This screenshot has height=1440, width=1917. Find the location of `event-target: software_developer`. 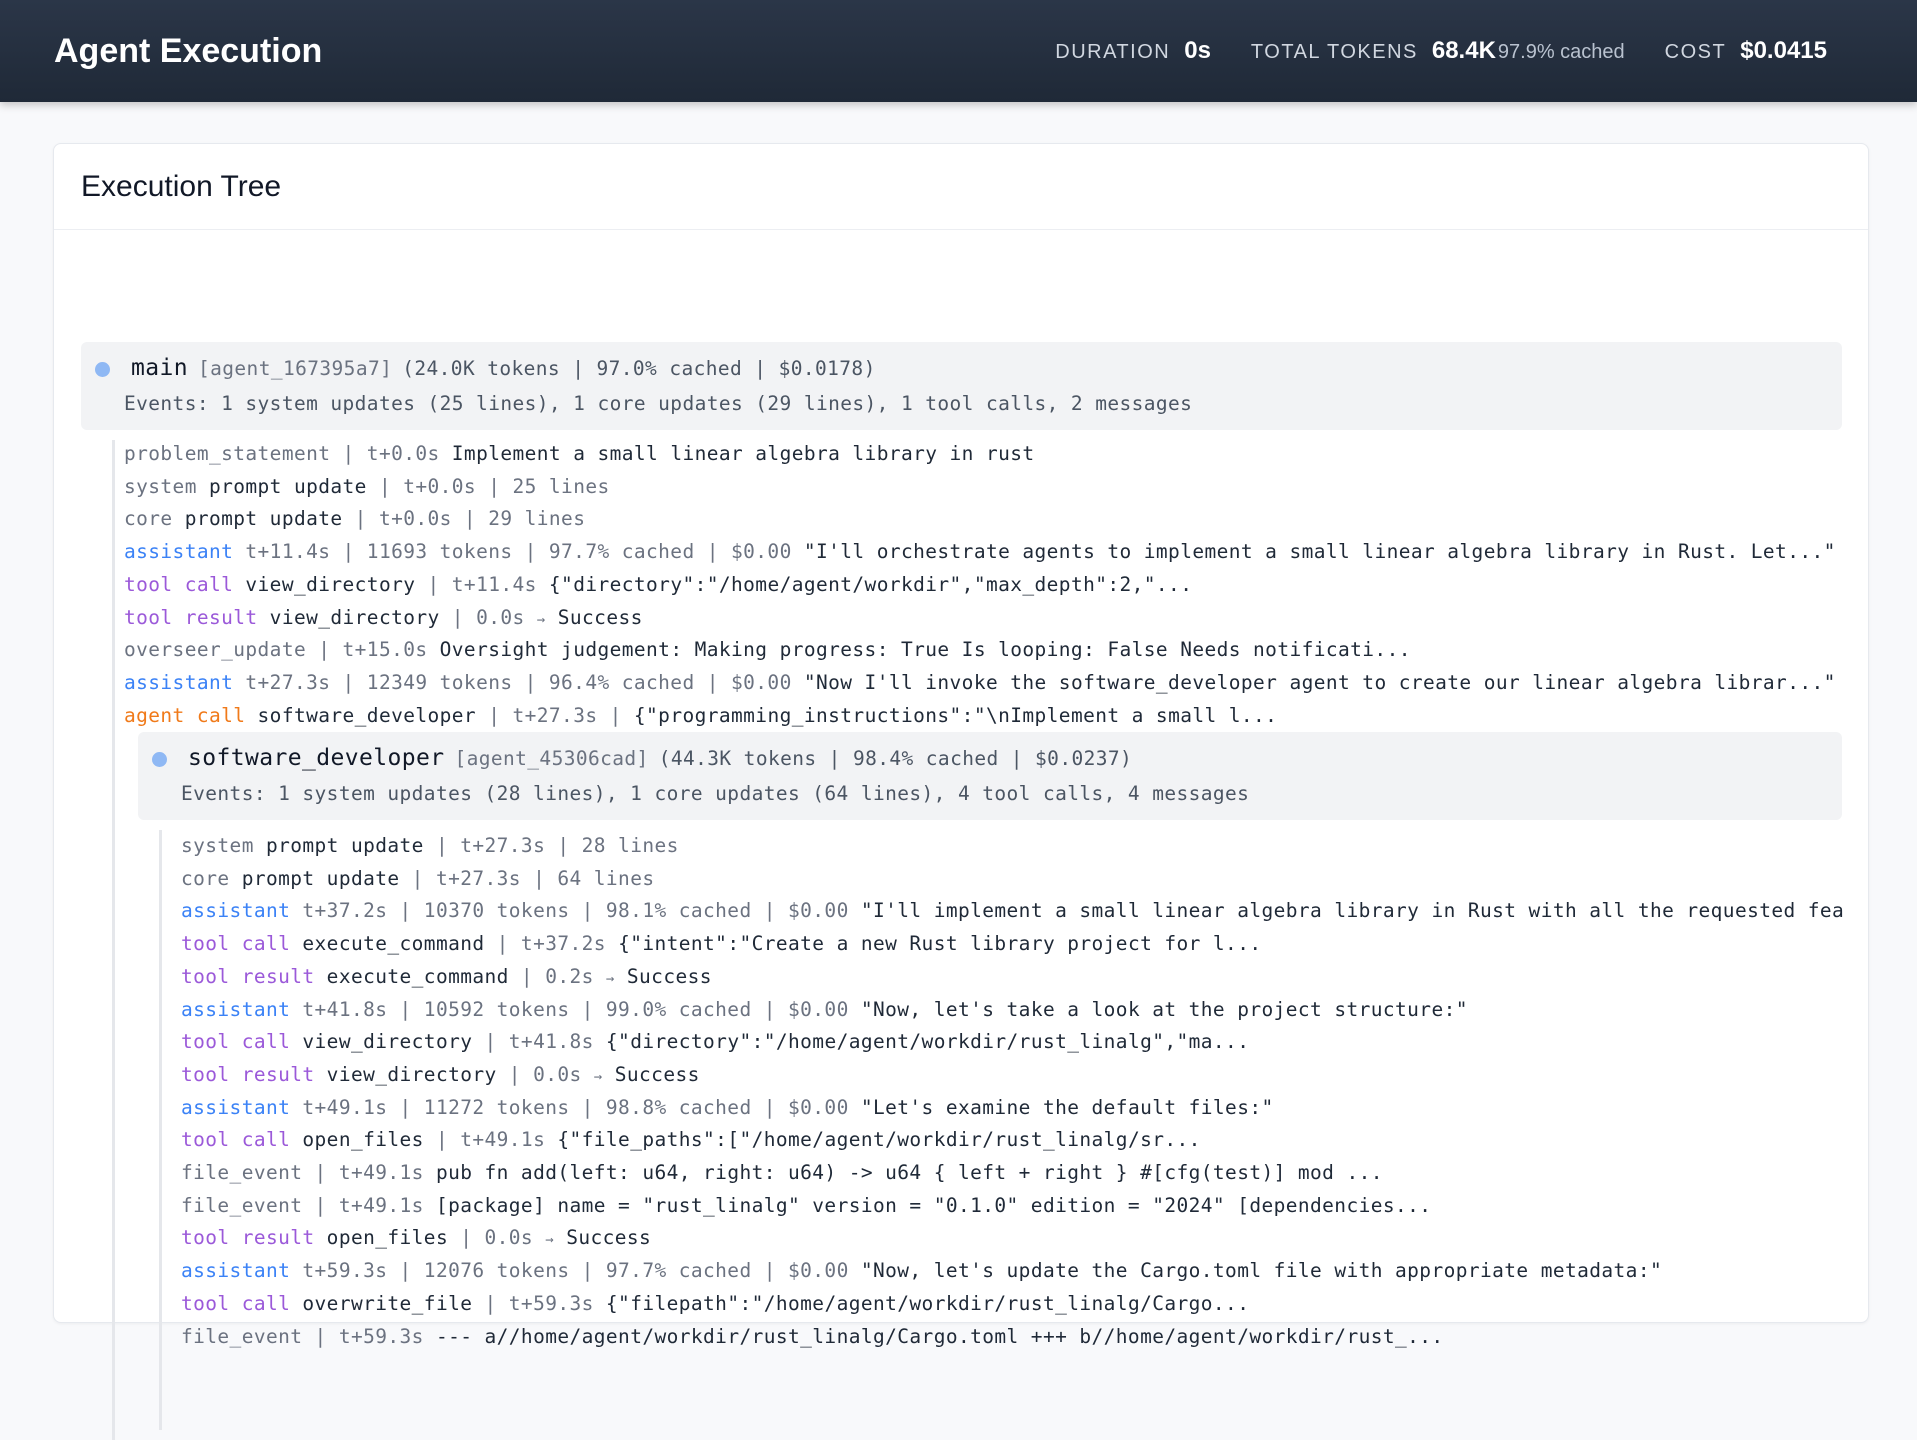

event-target: software_developer is located at coordinates (361, 715).